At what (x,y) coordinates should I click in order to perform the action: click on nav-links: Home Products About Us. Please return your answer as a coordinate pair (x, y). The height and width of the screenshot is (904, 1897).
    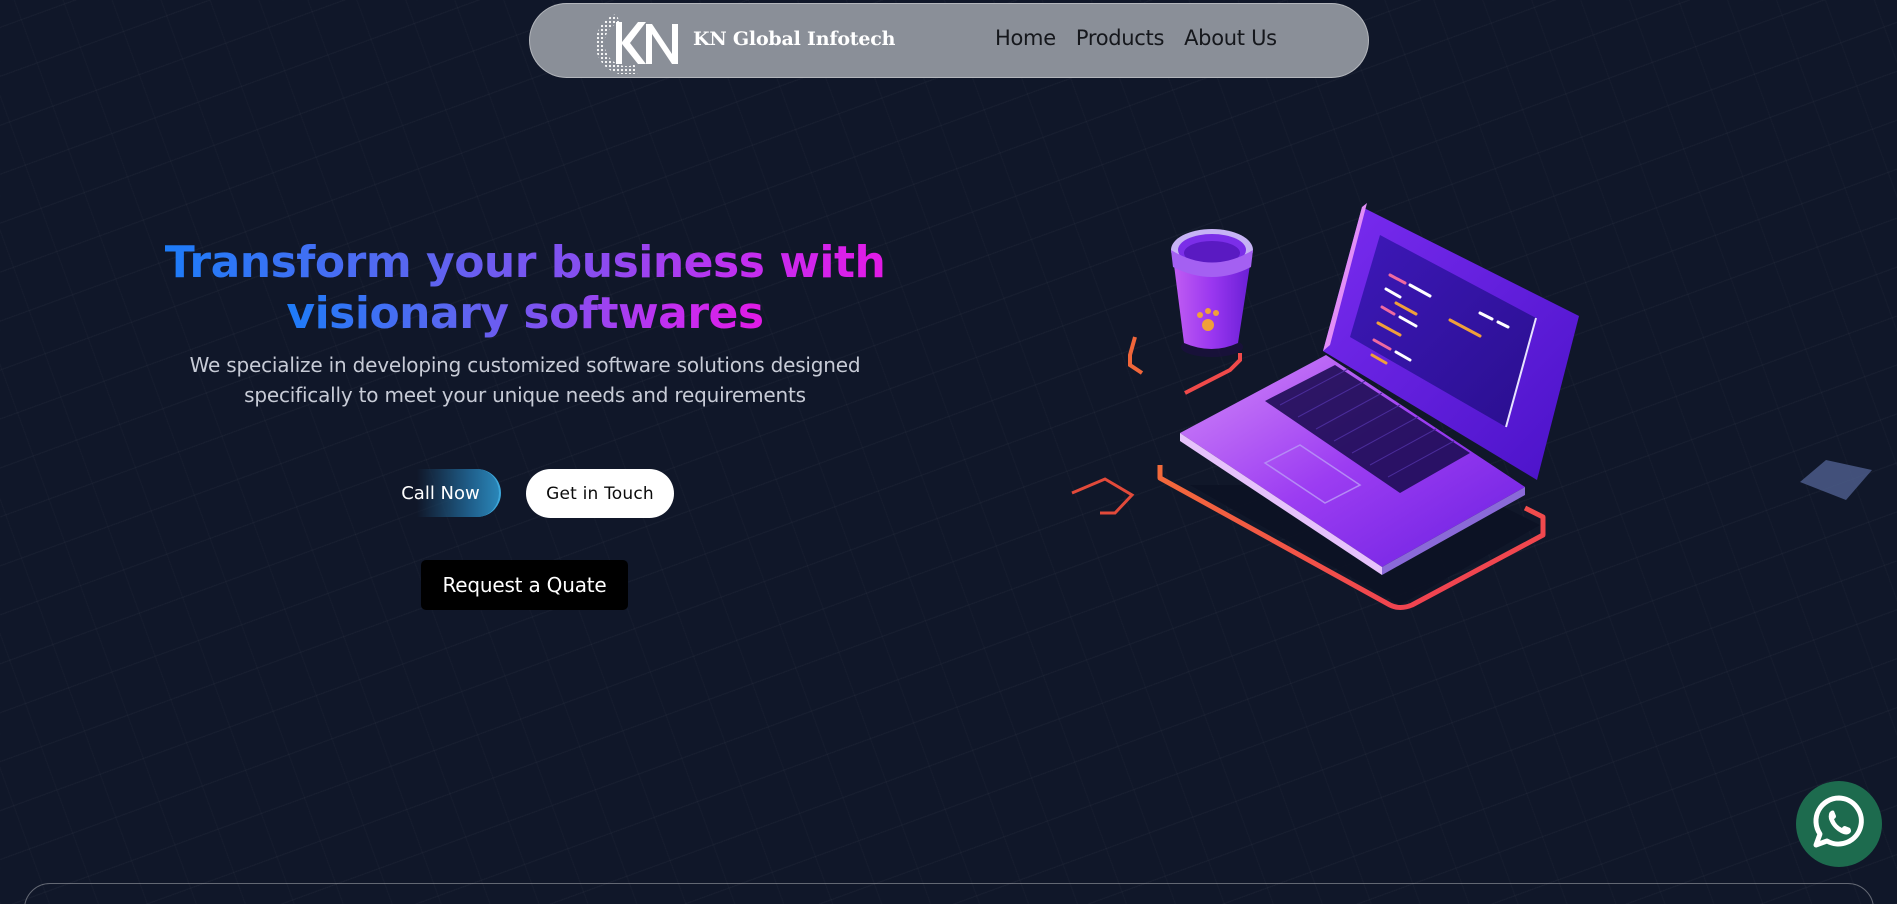
    Looking at the image, I should click on (1136, 38).